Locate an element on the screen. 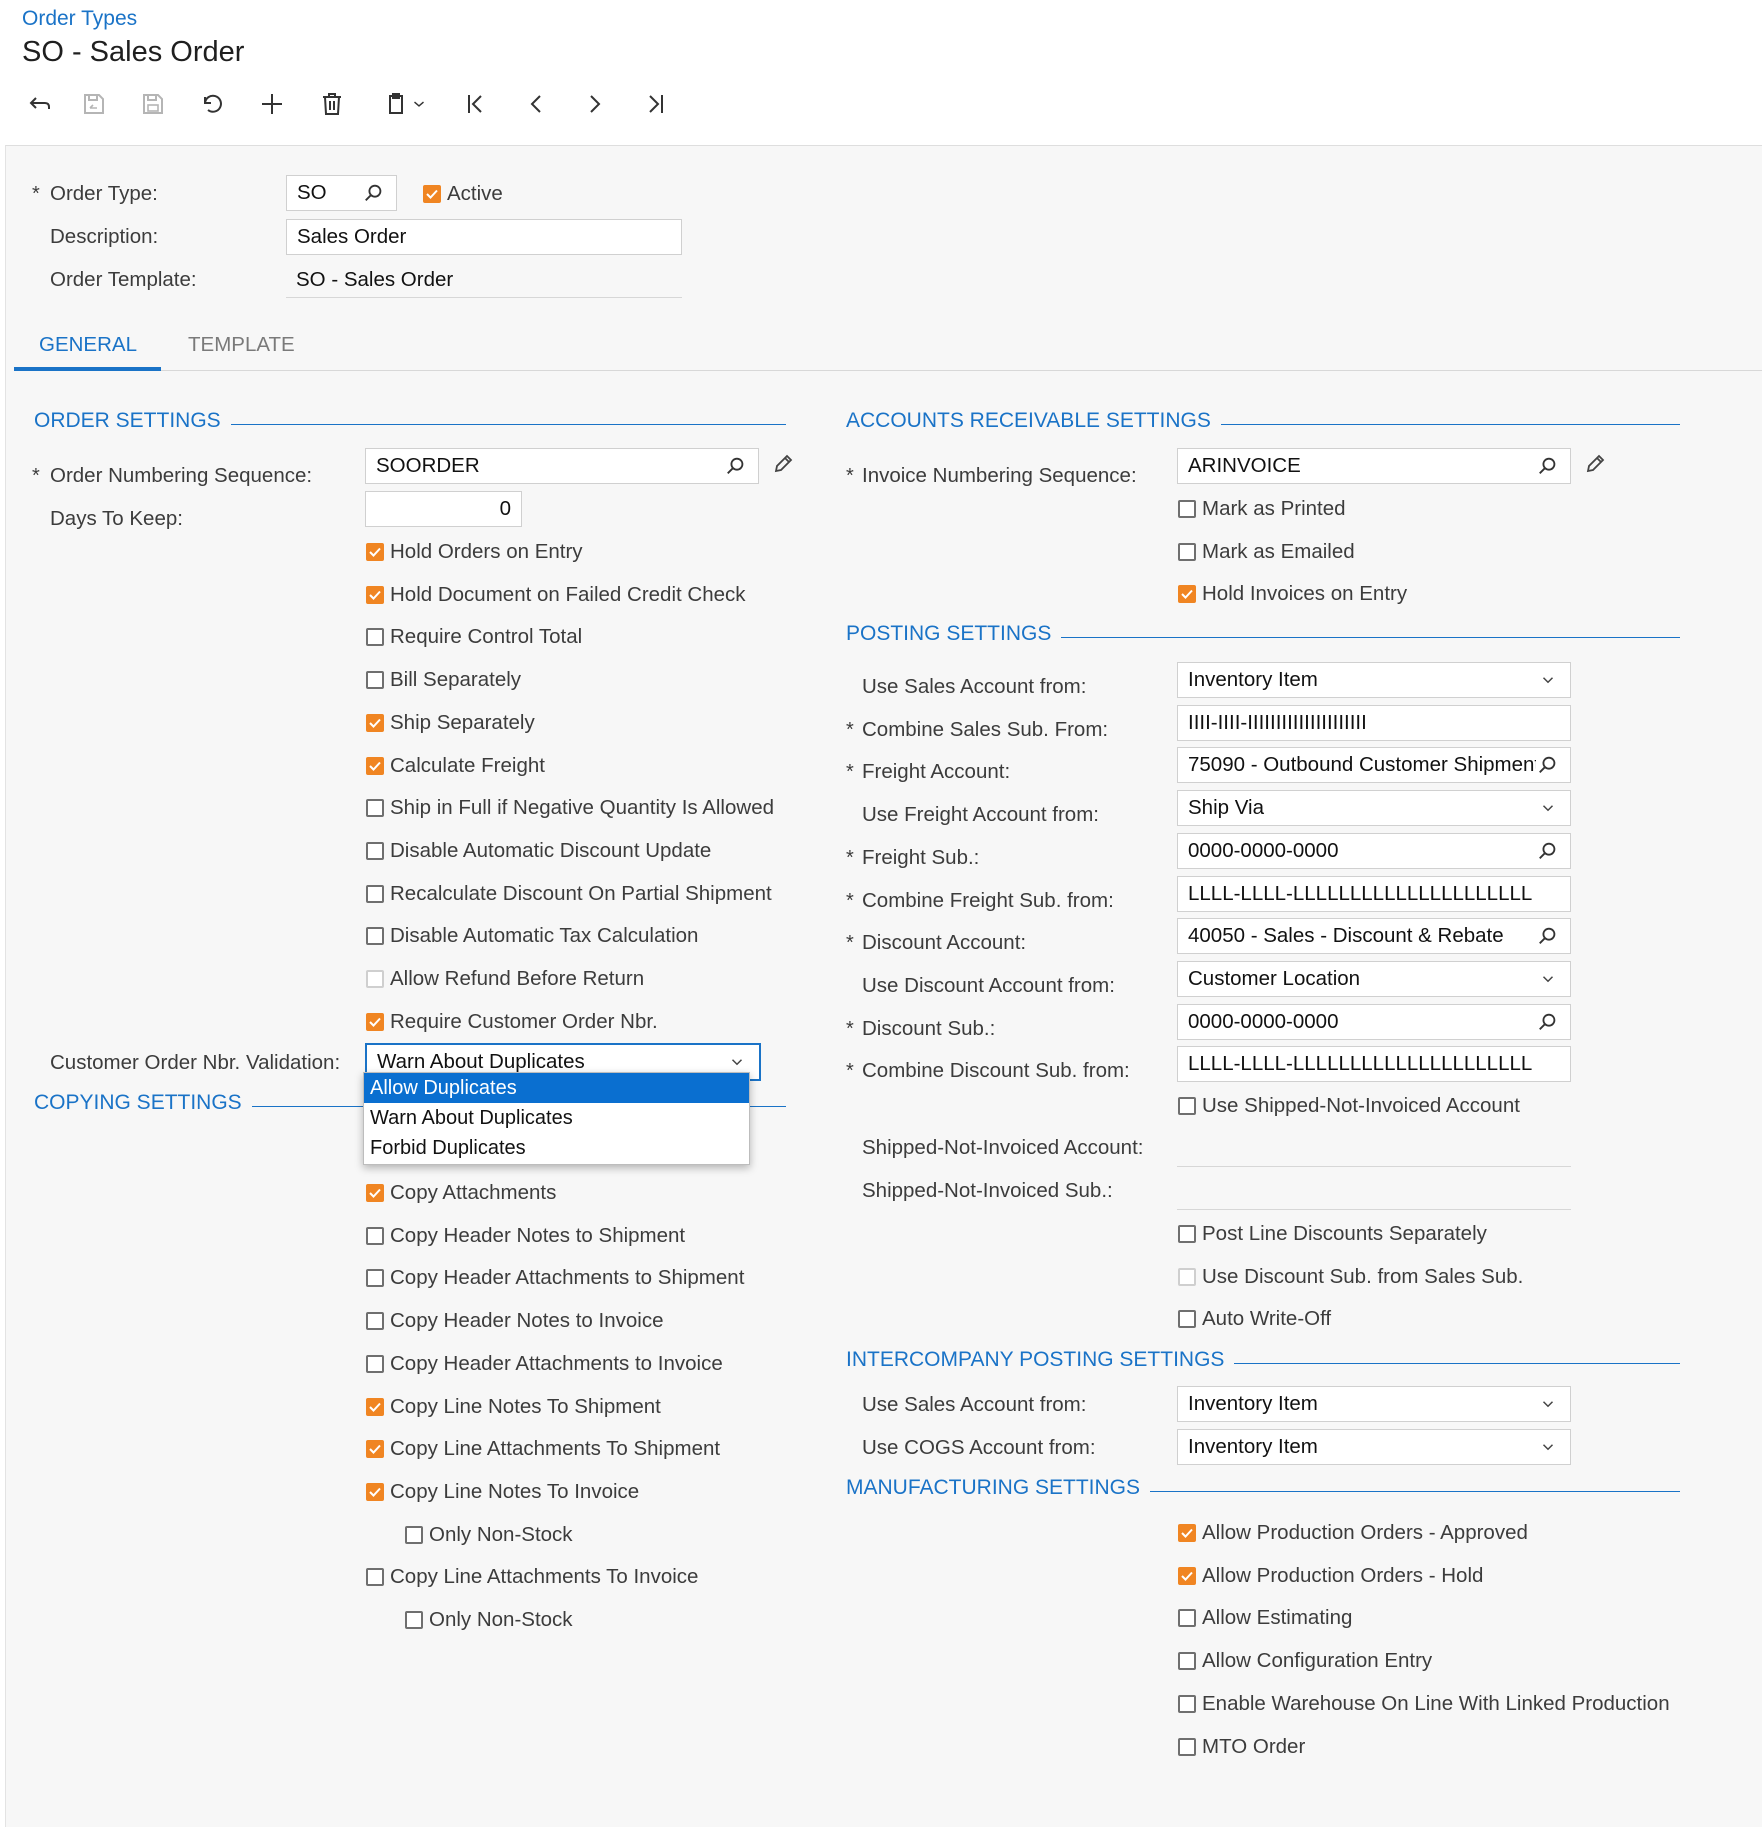 The image size is (1762, 1827). option-warn-about-duplicates: Warn About Duplicates is located at coordinates (556, 1118).